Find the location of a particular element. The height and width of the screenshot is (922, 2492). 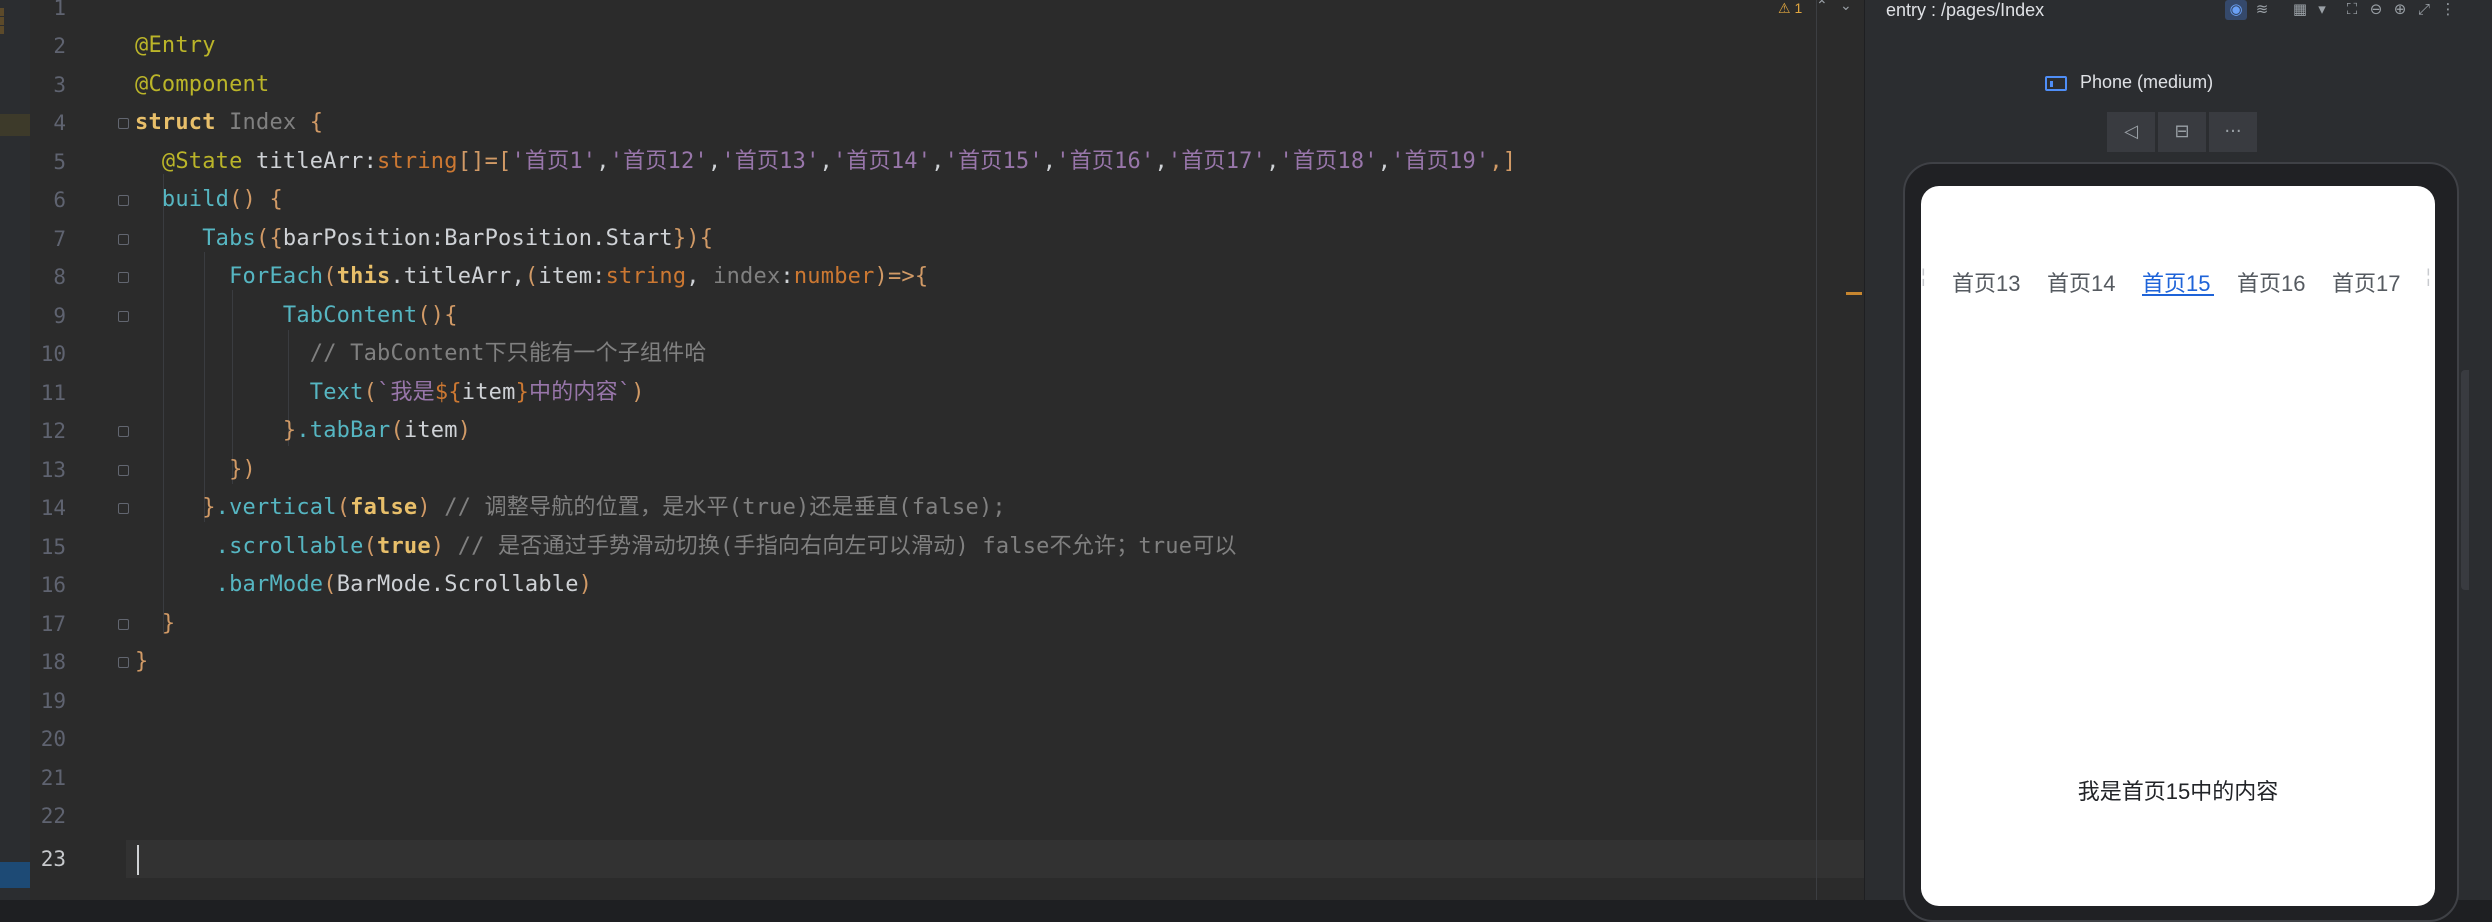

code-token: BarMode.Scrollable is located at coordinates (457, 584).